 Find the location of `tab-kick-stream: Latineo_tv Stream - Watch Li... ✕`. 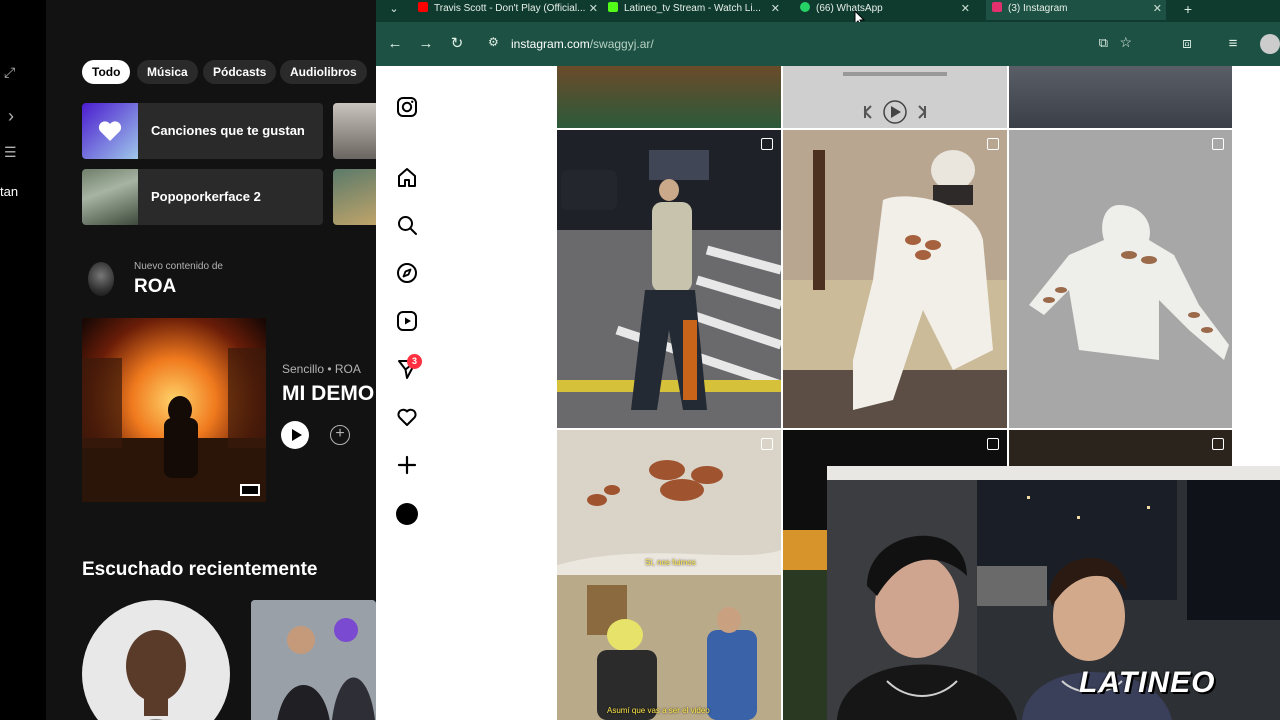

tab-kick-stream: Latineo_tv Stream - Watch Li... ✕ is located at coordinates (694, 10).